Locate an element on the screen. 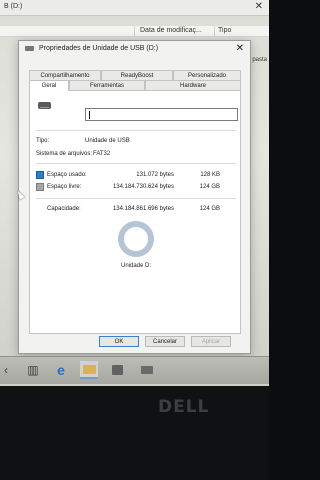 This screenshot has height=480, width=320. free-space-swatch is located at coordinates (40, 187).